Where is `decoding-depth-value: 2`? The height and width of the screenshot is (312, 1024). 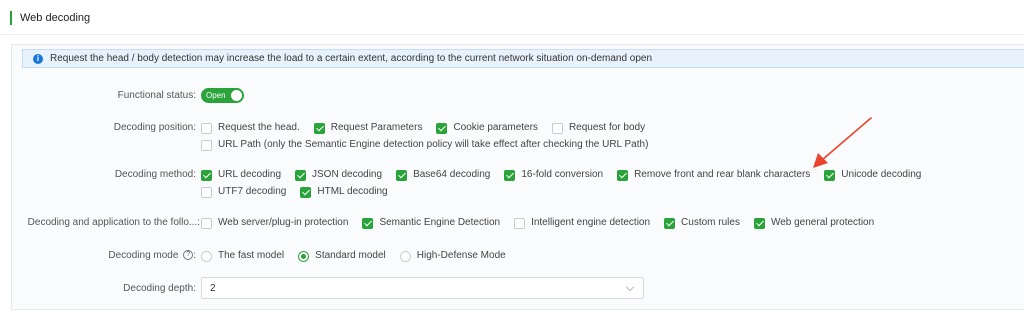 decoding-depth-value: 2 is located at coordinates (213, 288).